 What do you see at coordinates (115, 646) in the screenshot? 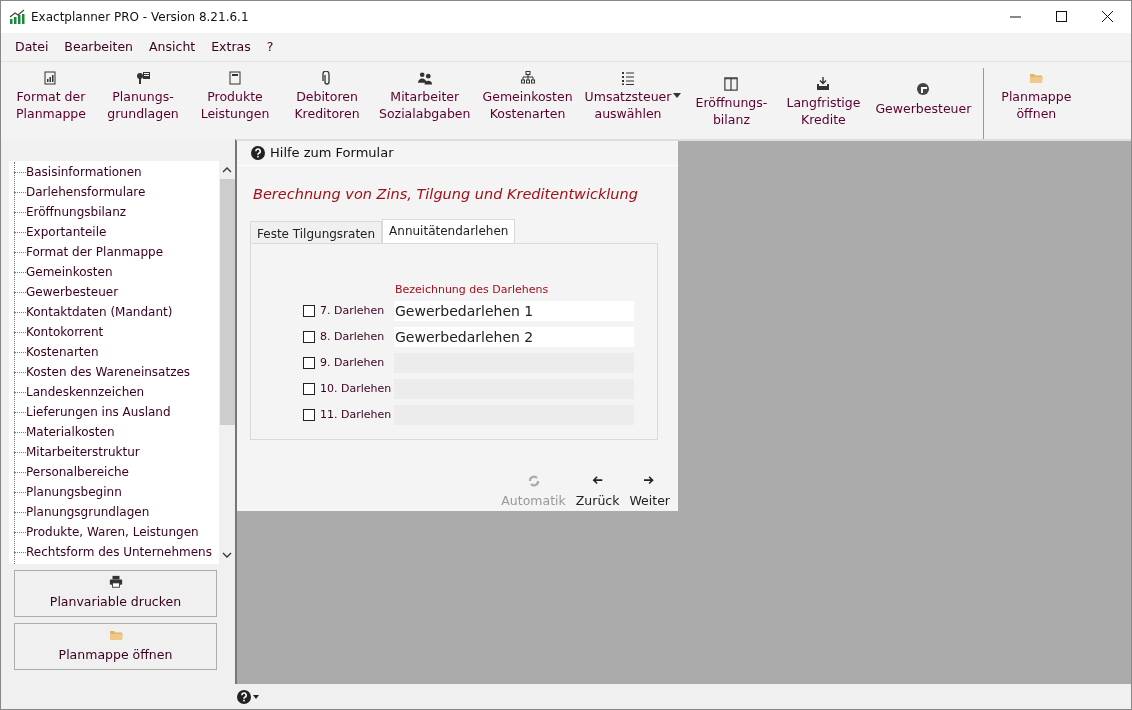
I see `sidebar-button: Planmappe öffnen` at bounding box center [115, 646].